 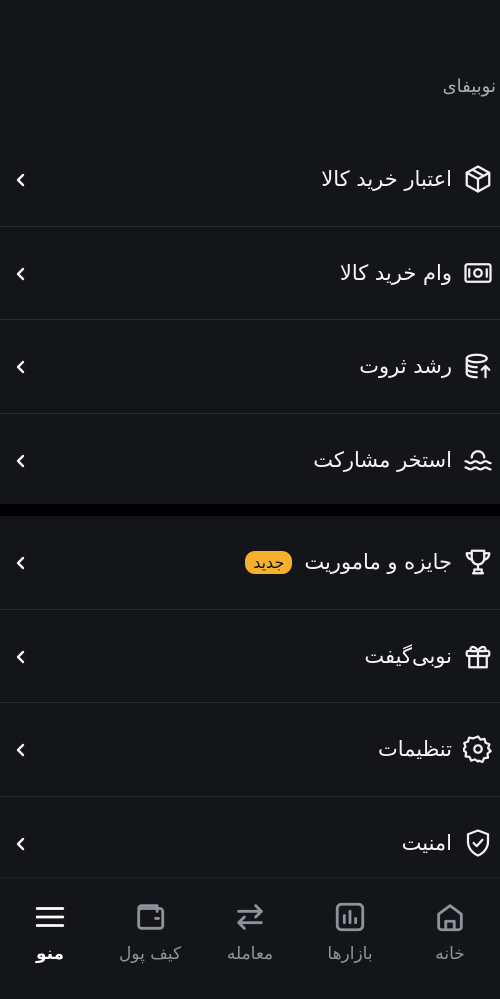 I want to click on menu-item-security: امنیت, so click(x=250, y=844).